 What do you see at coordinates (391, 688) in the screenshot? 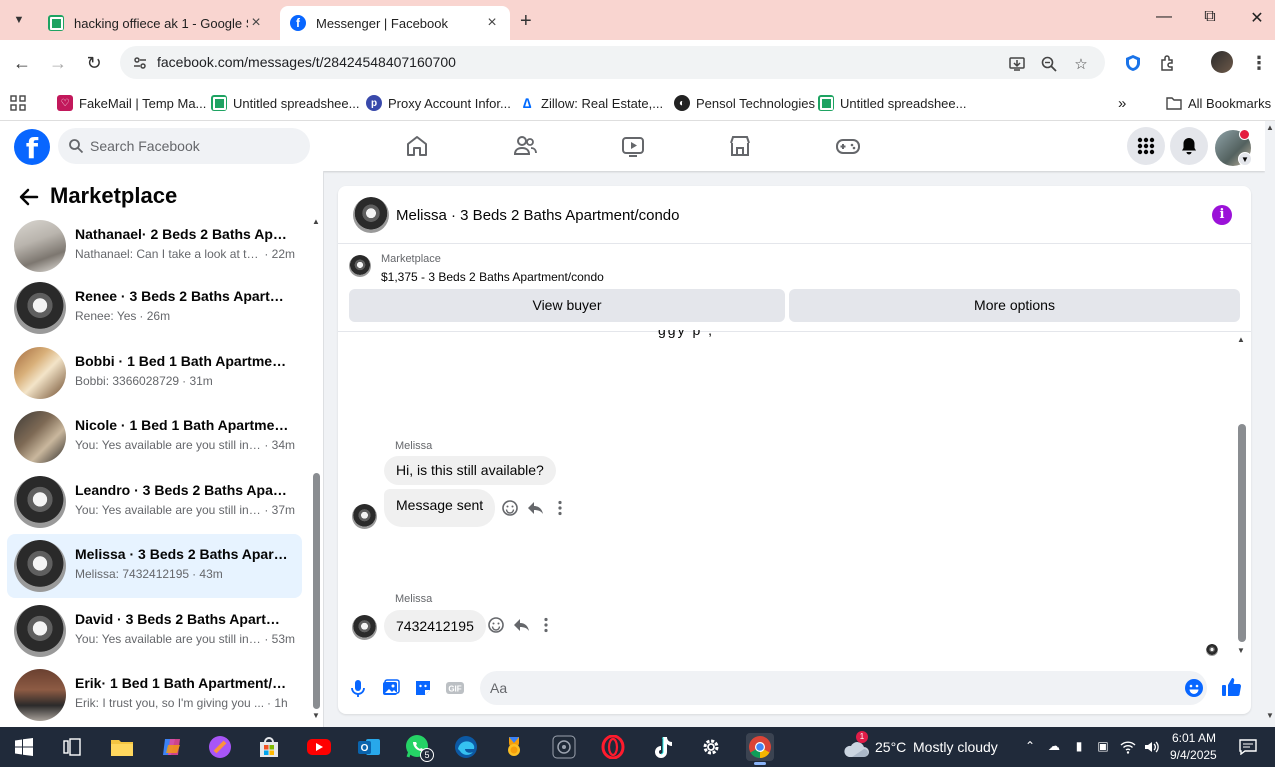
I see `photo-gallery-icon` at bounding box center [391, 688].